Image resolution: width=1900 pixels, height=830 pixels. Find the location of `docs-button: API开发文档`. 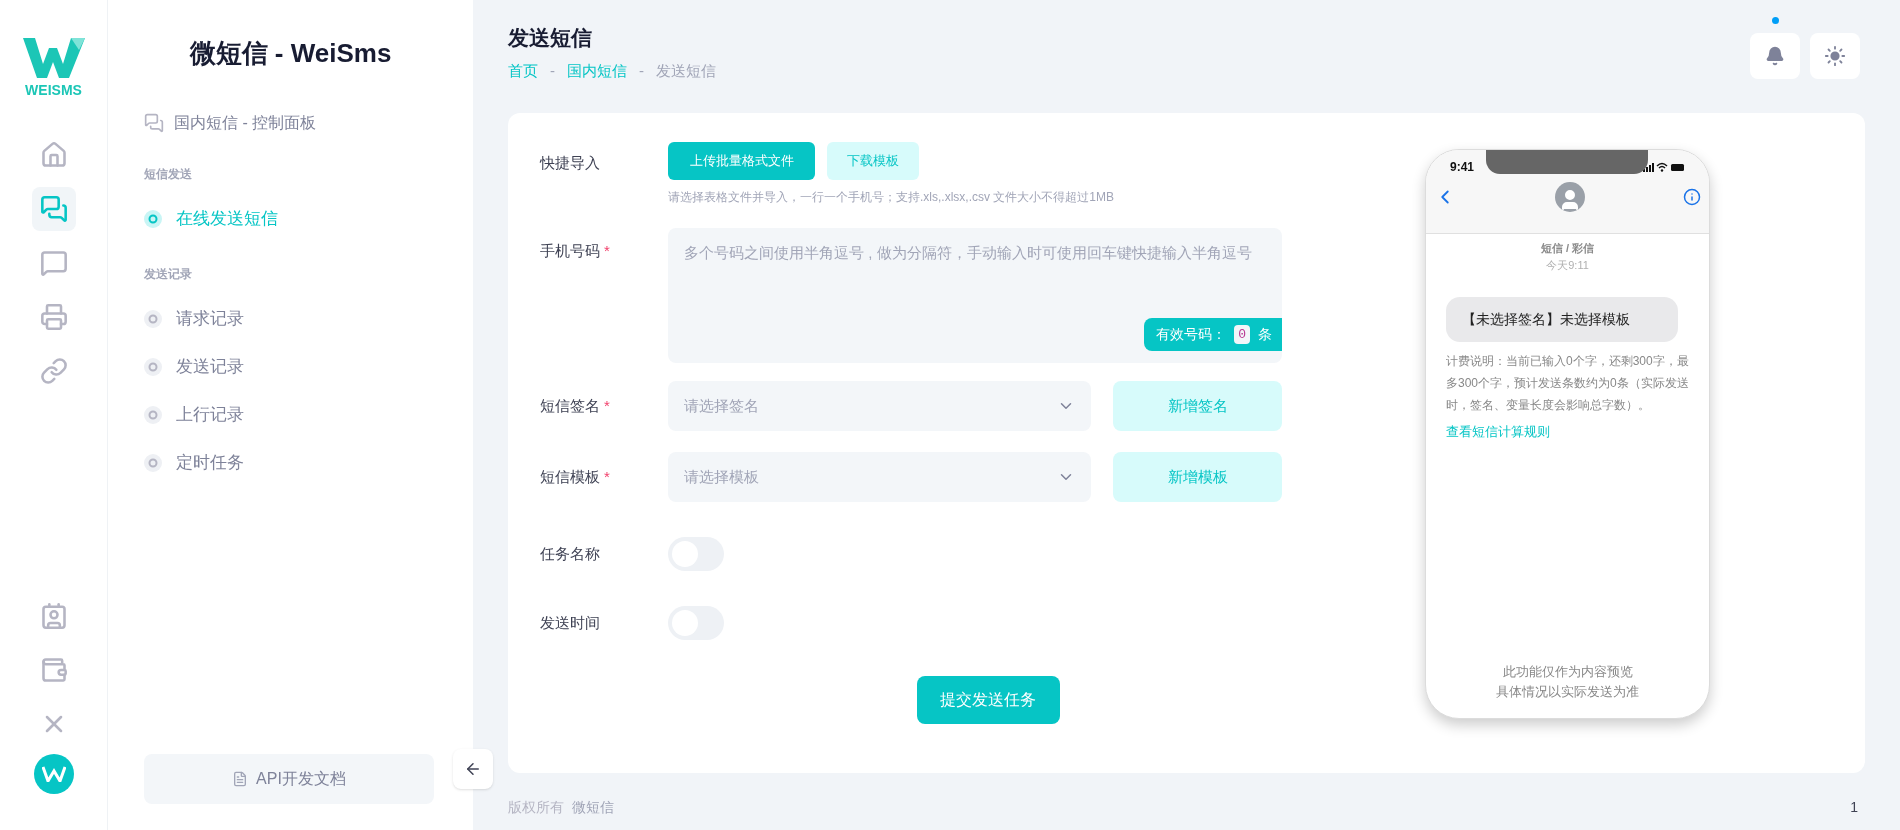

docs-button: API开发文档 is located at coordinates (289, 779).